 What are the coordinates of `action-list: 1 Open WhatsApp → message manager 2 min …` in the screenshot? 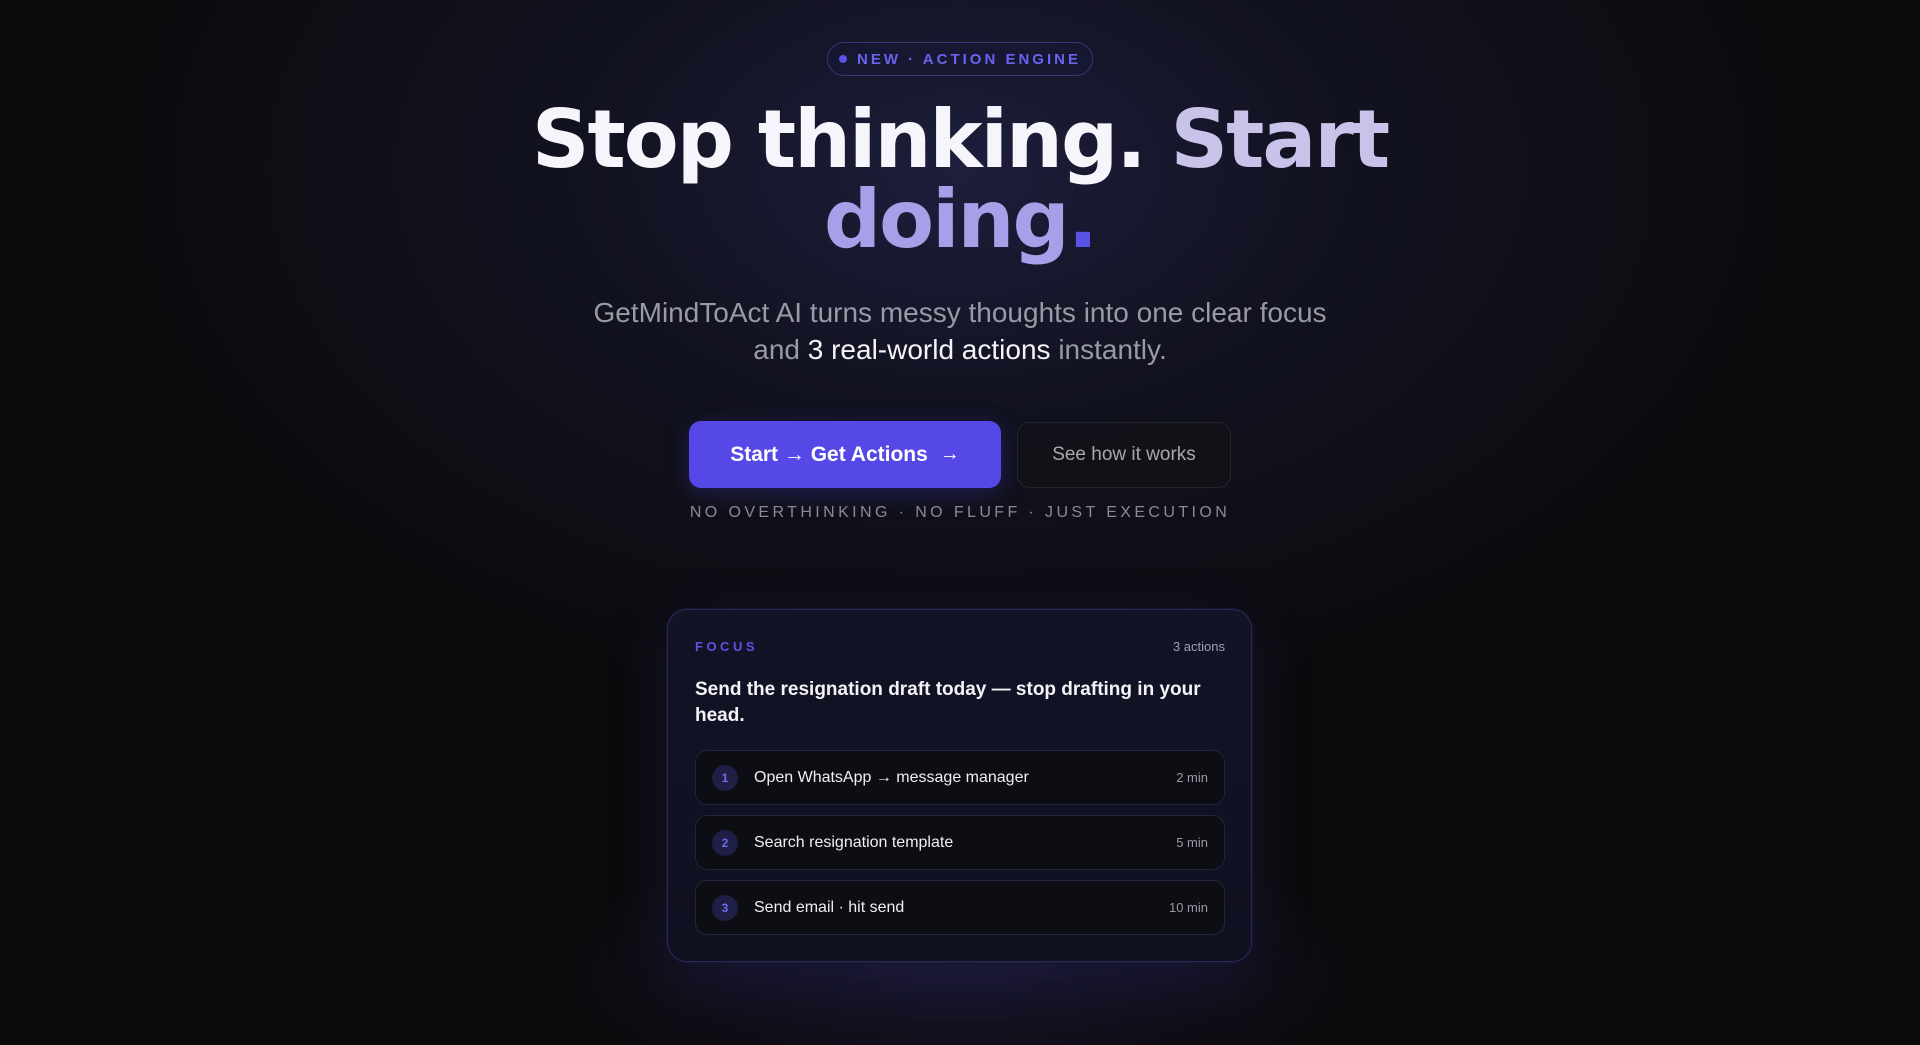 It's located at (960, 847).